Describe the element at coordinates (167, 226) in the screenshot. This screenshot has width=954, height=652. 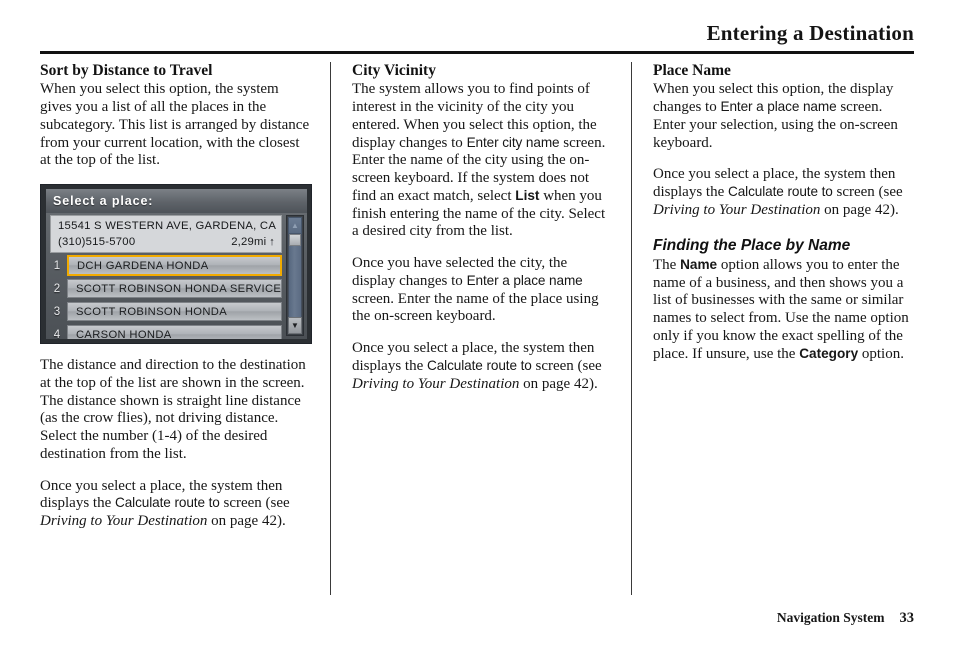
I see `nav-address-line: 15541 S WESTERN AVE, GARDENA, CA` at that location.